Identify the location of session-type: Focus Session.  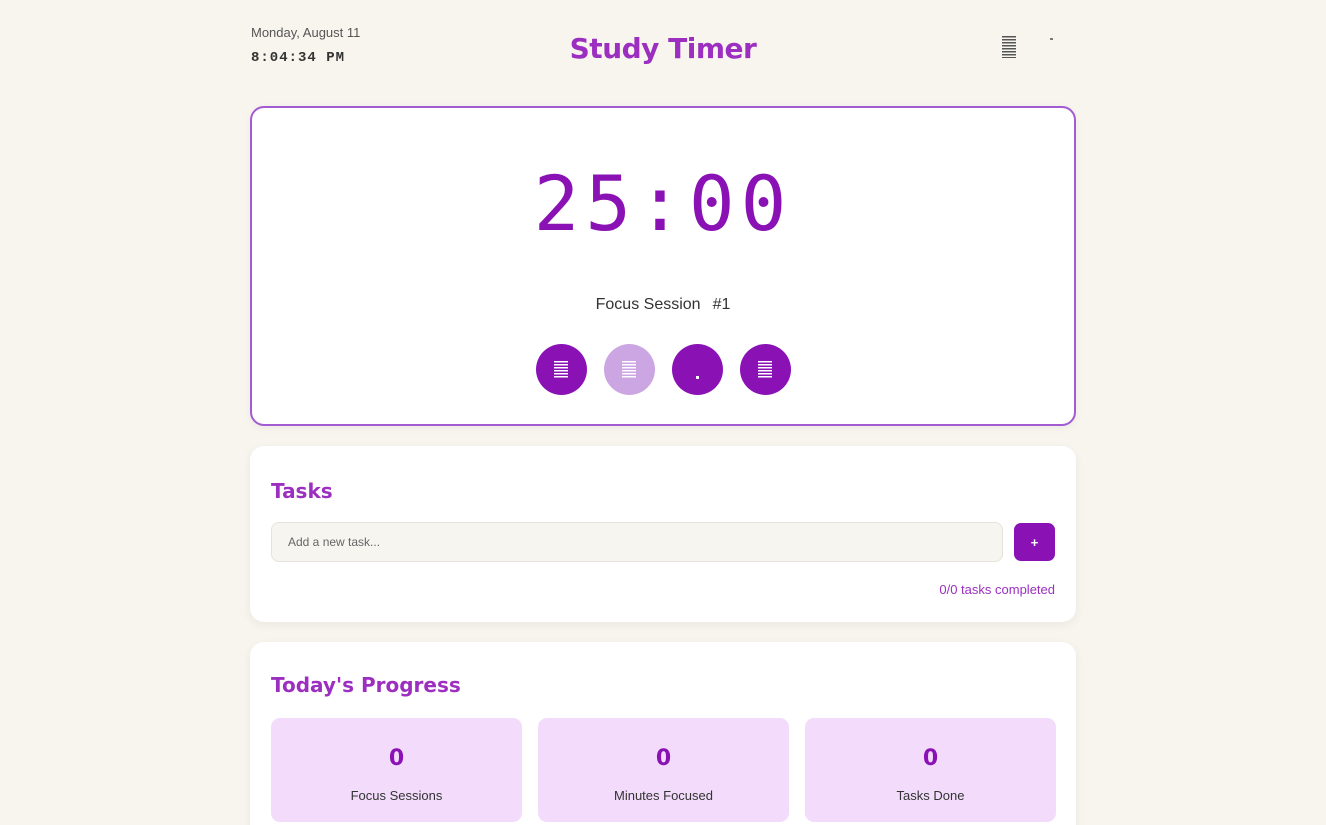
(648, 304).